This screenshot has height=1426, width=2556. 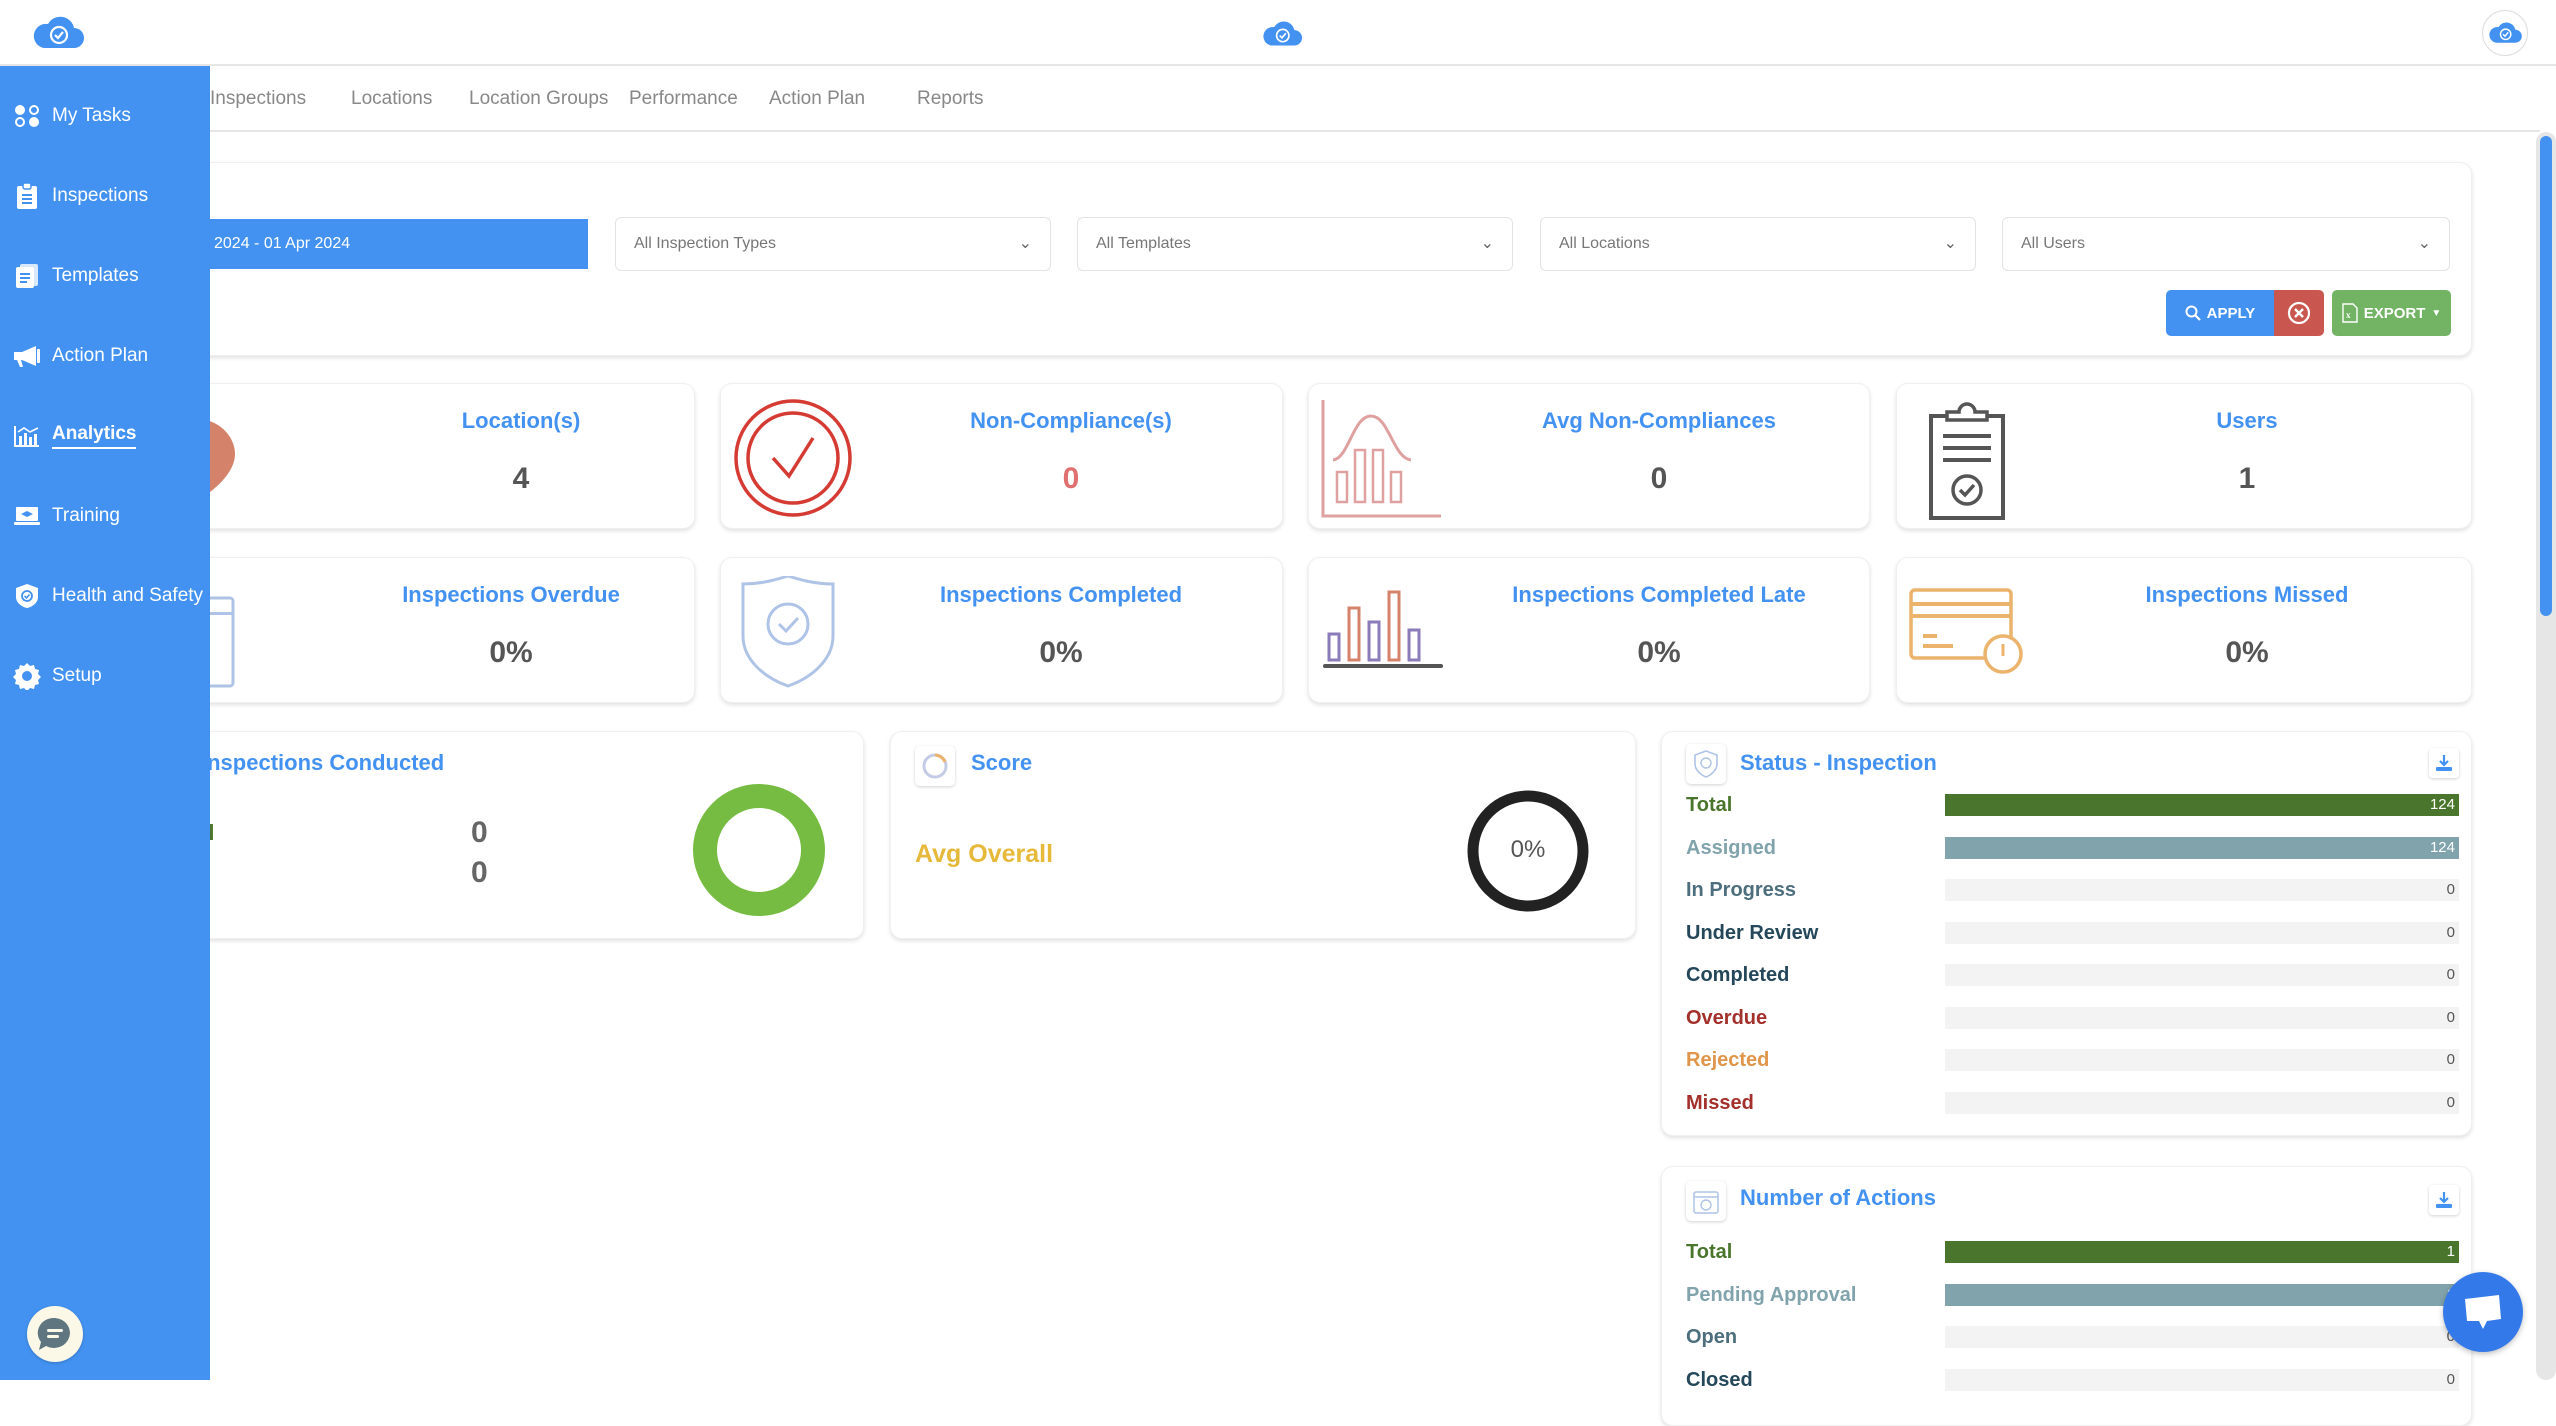 I want to click on clipboard-icon, so click(x=27, y=196).